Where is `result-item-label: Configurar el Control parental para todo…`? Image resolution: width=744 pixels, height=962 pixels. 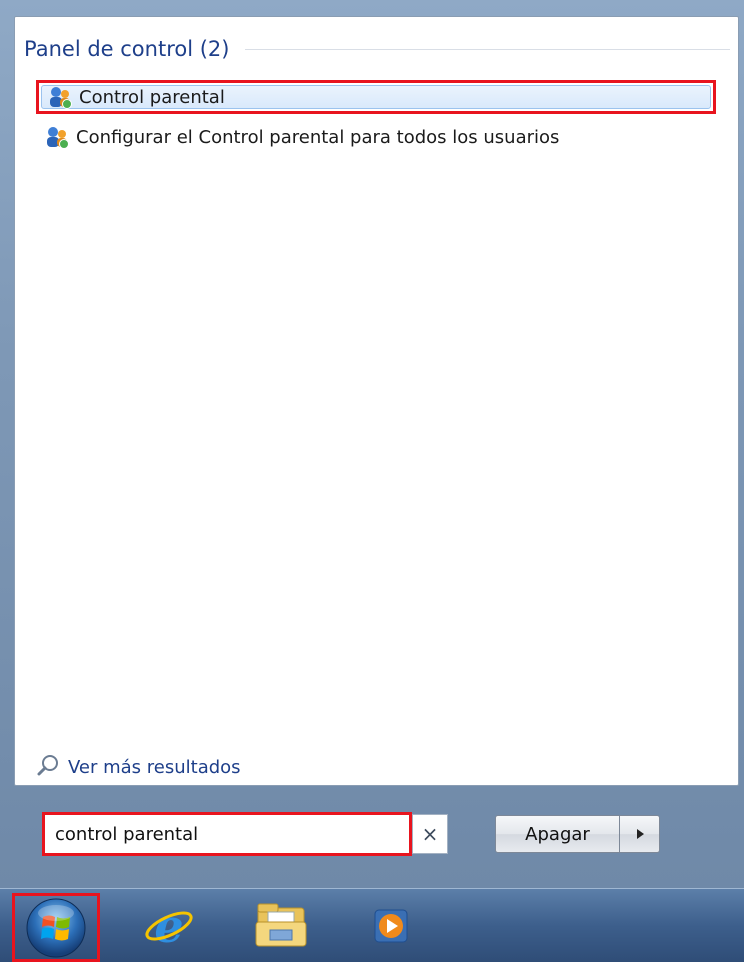 result-item-label: Configurar el Control parental para todo… is located at coordinates (318, 137).